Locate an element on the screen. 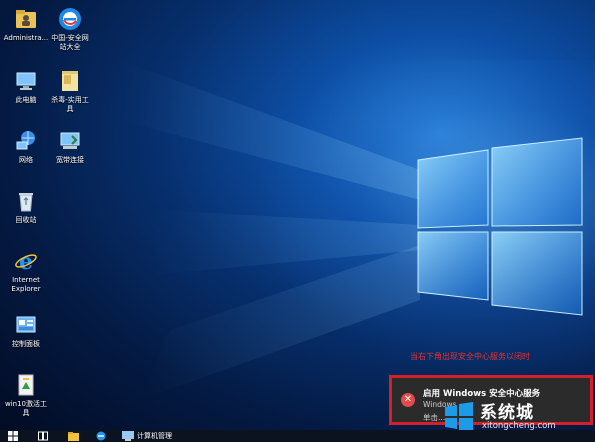  broadband-icon is located at coordinates (70, 141).